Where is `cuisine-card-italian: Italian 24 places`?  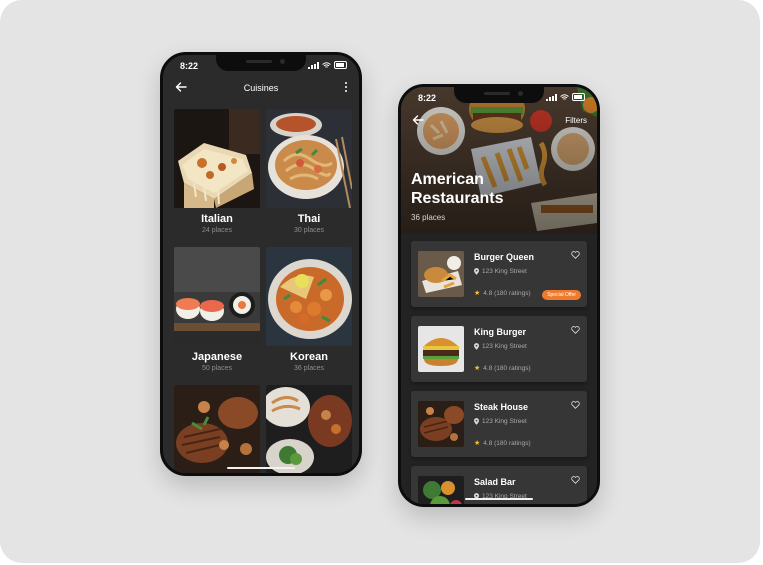 cuisine-card-italian: Italian 24 places is located at coordinates (217, 171).